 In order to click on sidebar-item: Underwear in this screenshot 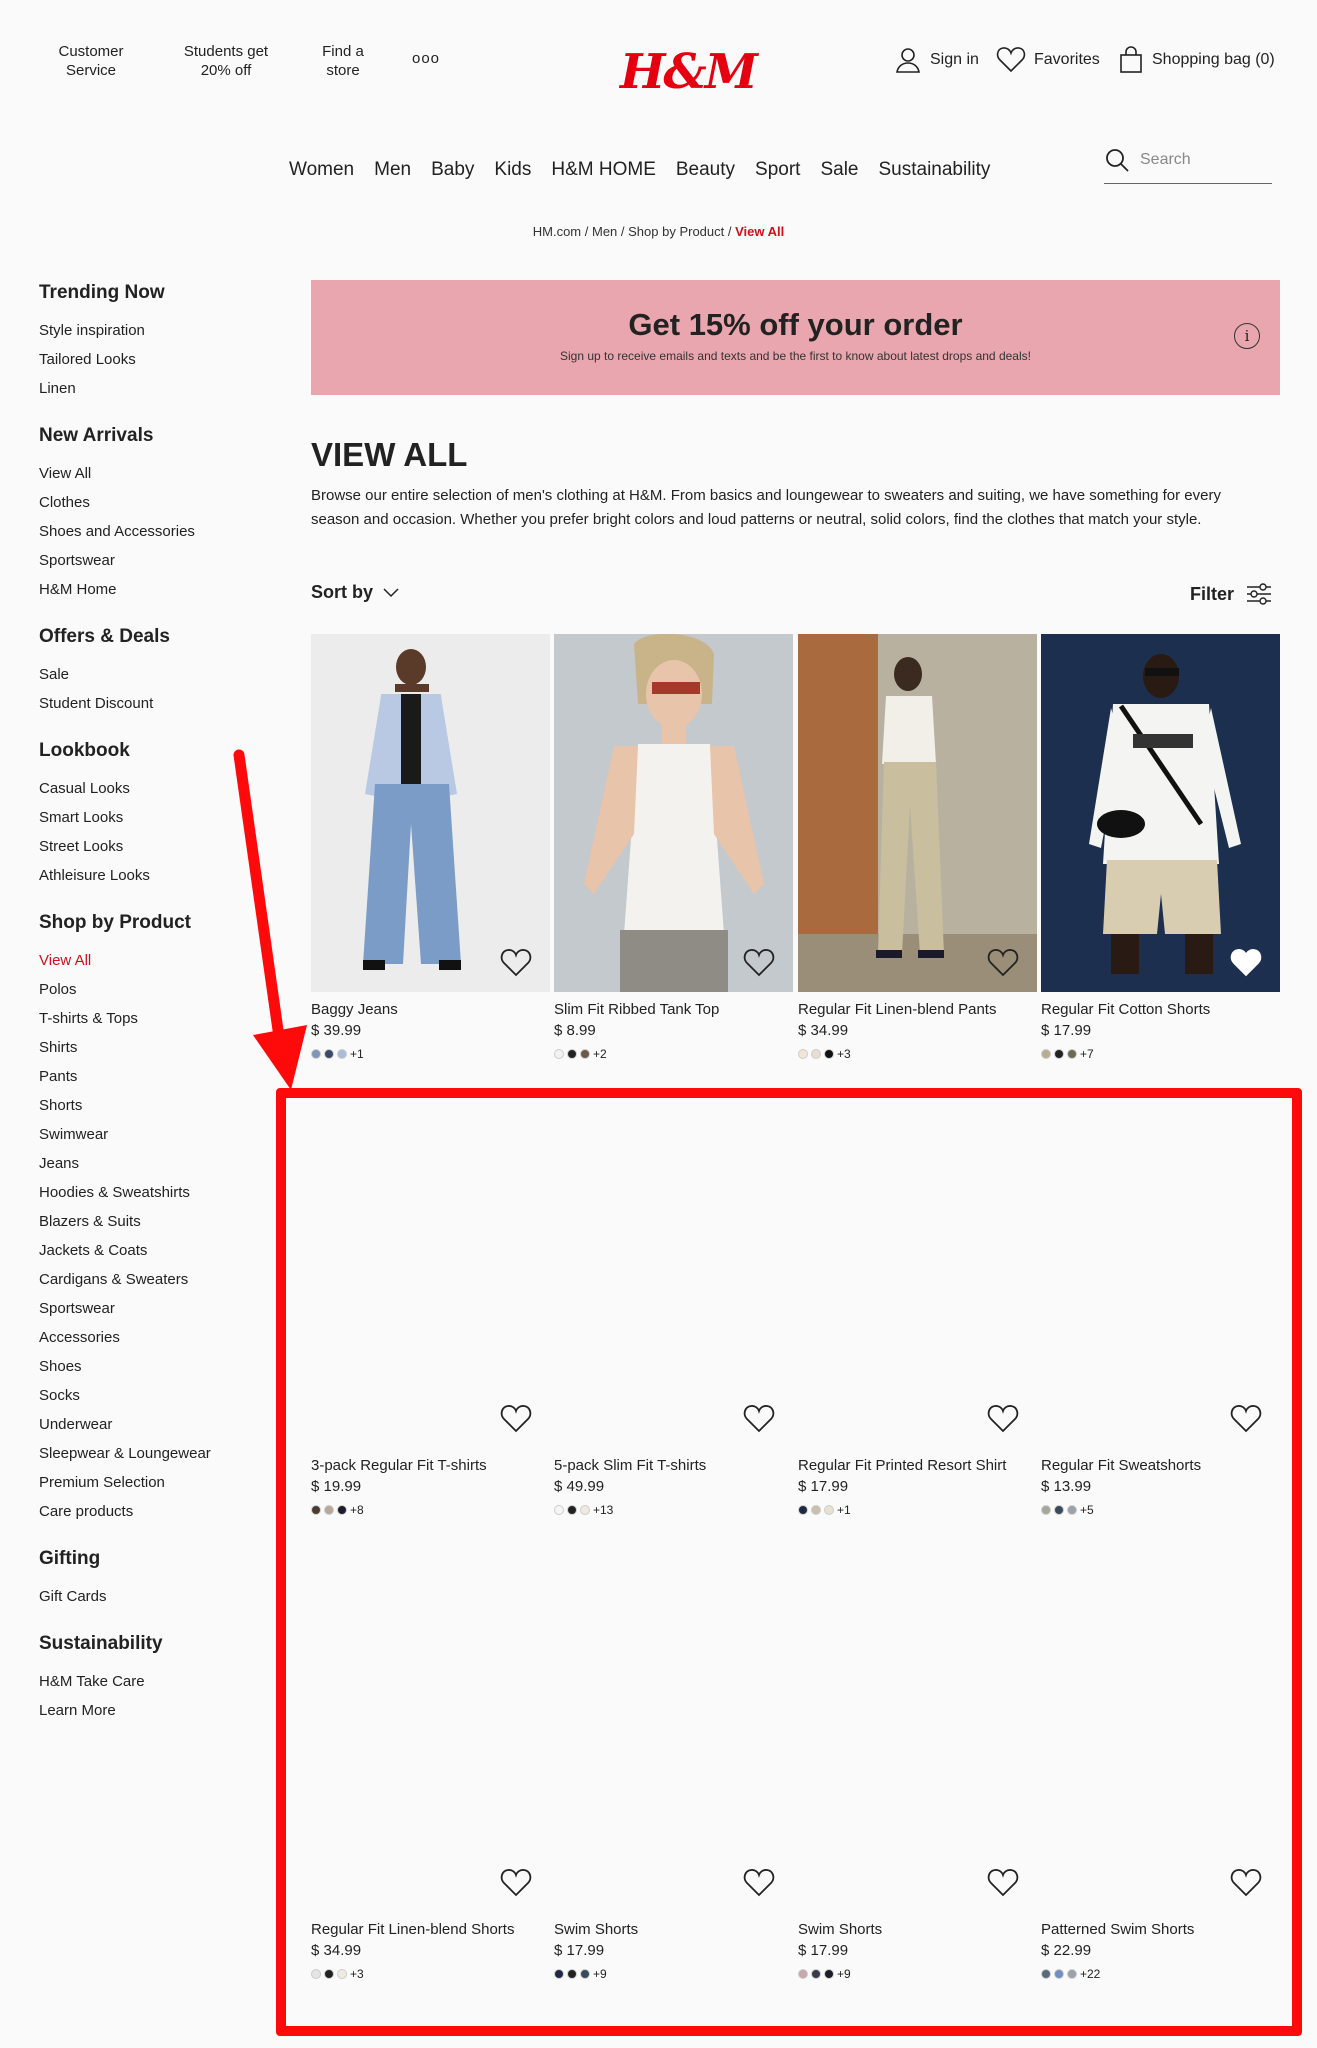, I will do `click(149, 1424)`.